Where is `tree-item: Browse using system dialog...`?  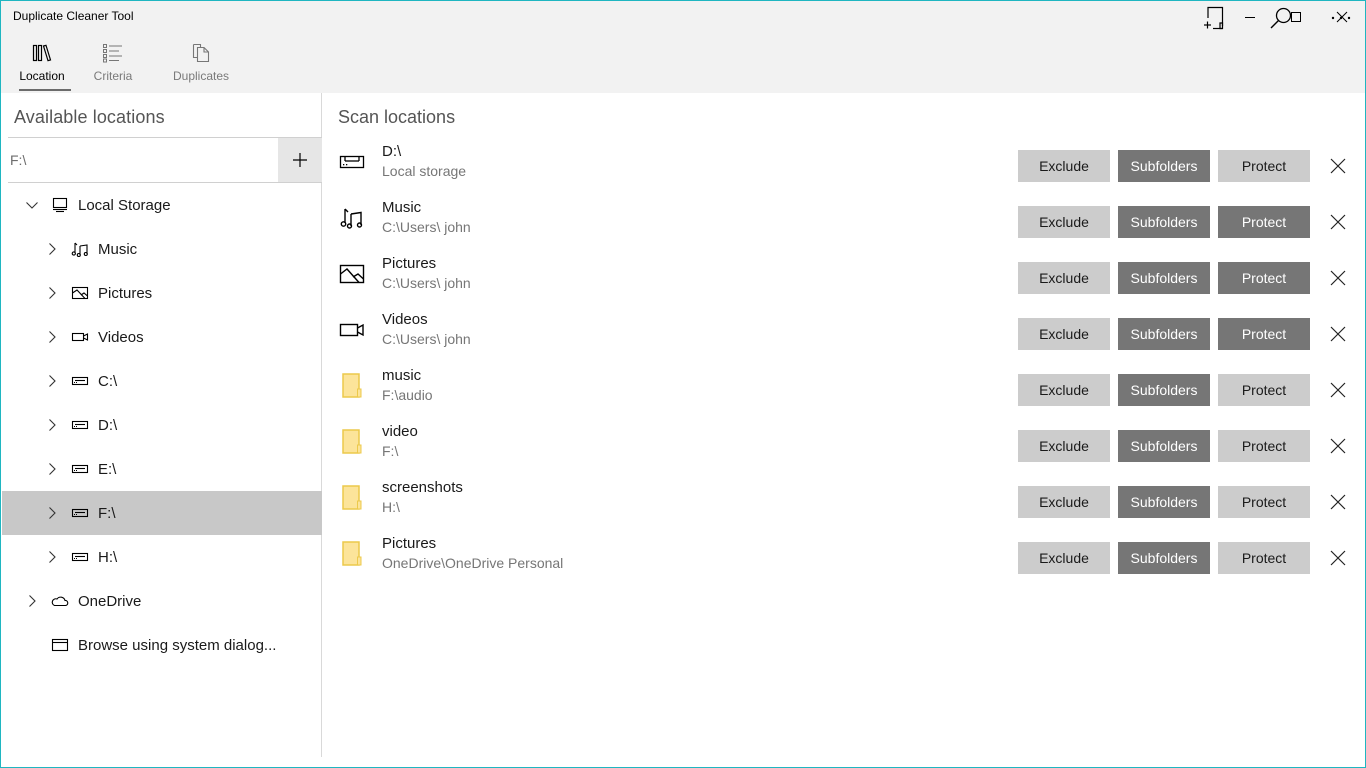 tree-item: Browse using system dialog... is located at coordinates (162, 645).